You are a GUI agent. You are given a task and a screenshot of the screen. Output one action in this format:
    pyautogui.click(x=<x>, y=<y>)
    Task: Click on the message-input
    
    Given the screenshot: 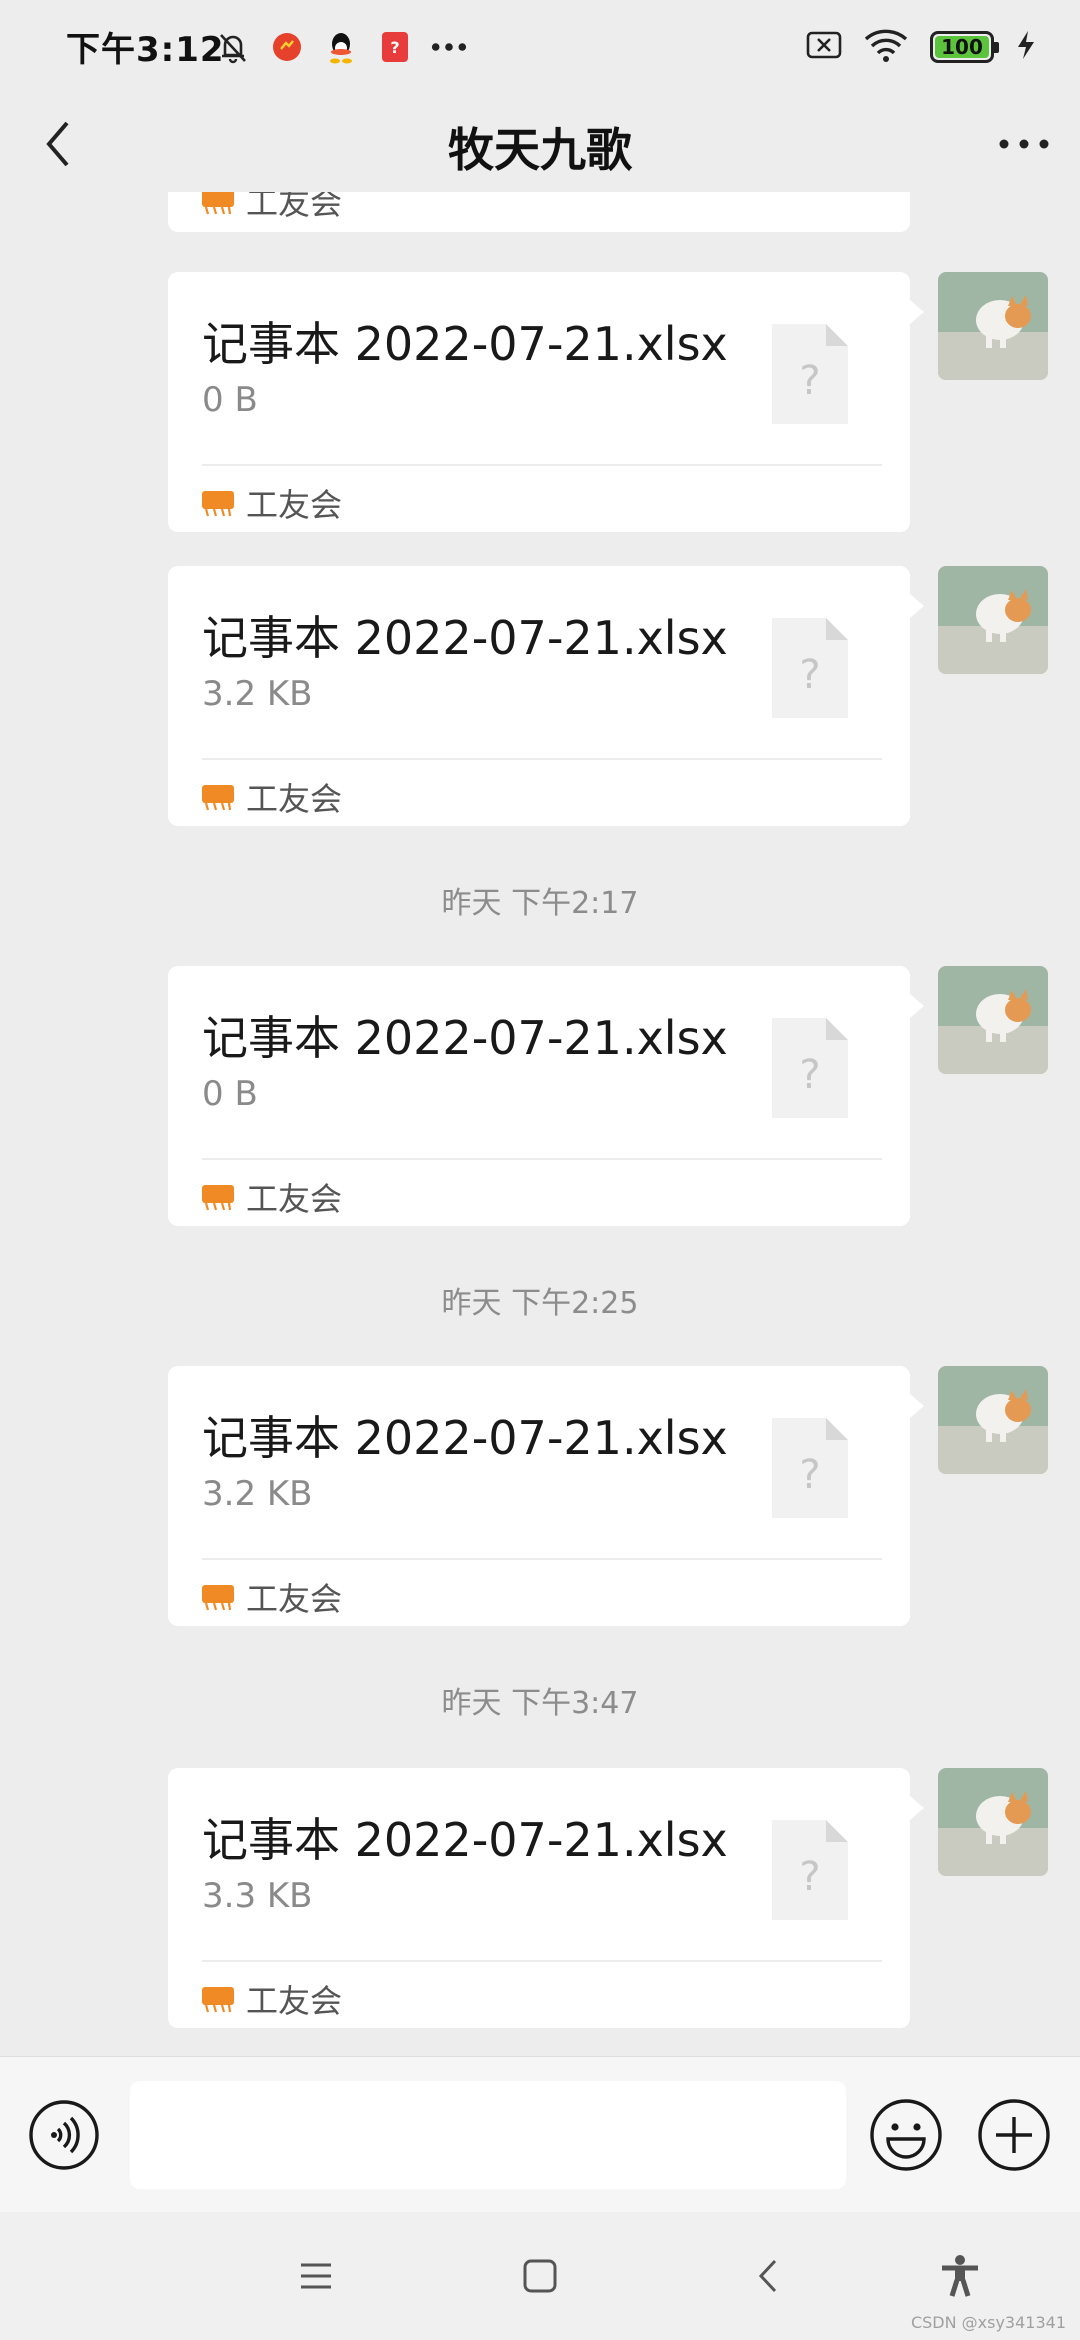 What is the action you would take?
    pyautogui.click(x=488, y=2135)
    